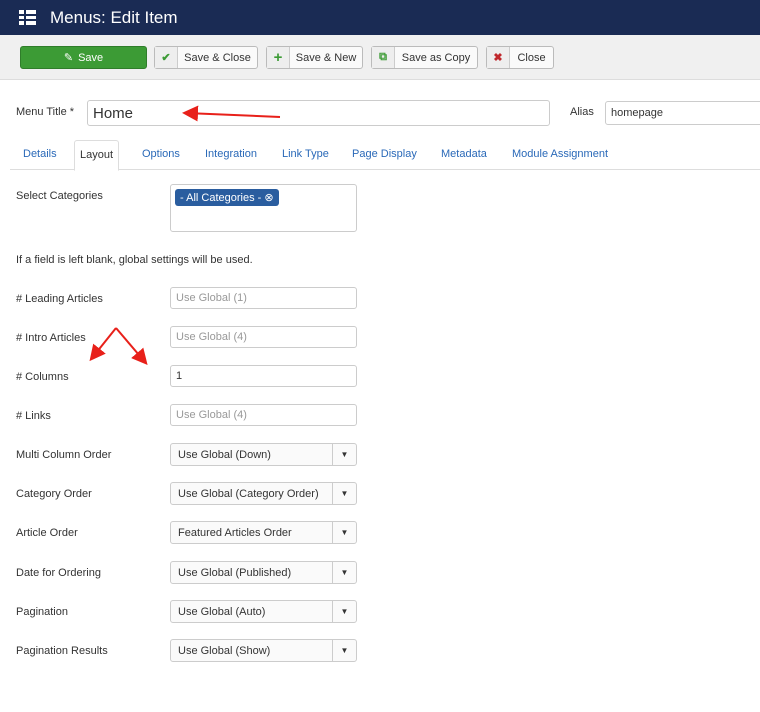 This screenshot has height=712, width=760. I want to click on arrow-to-title, so click(231, 113).